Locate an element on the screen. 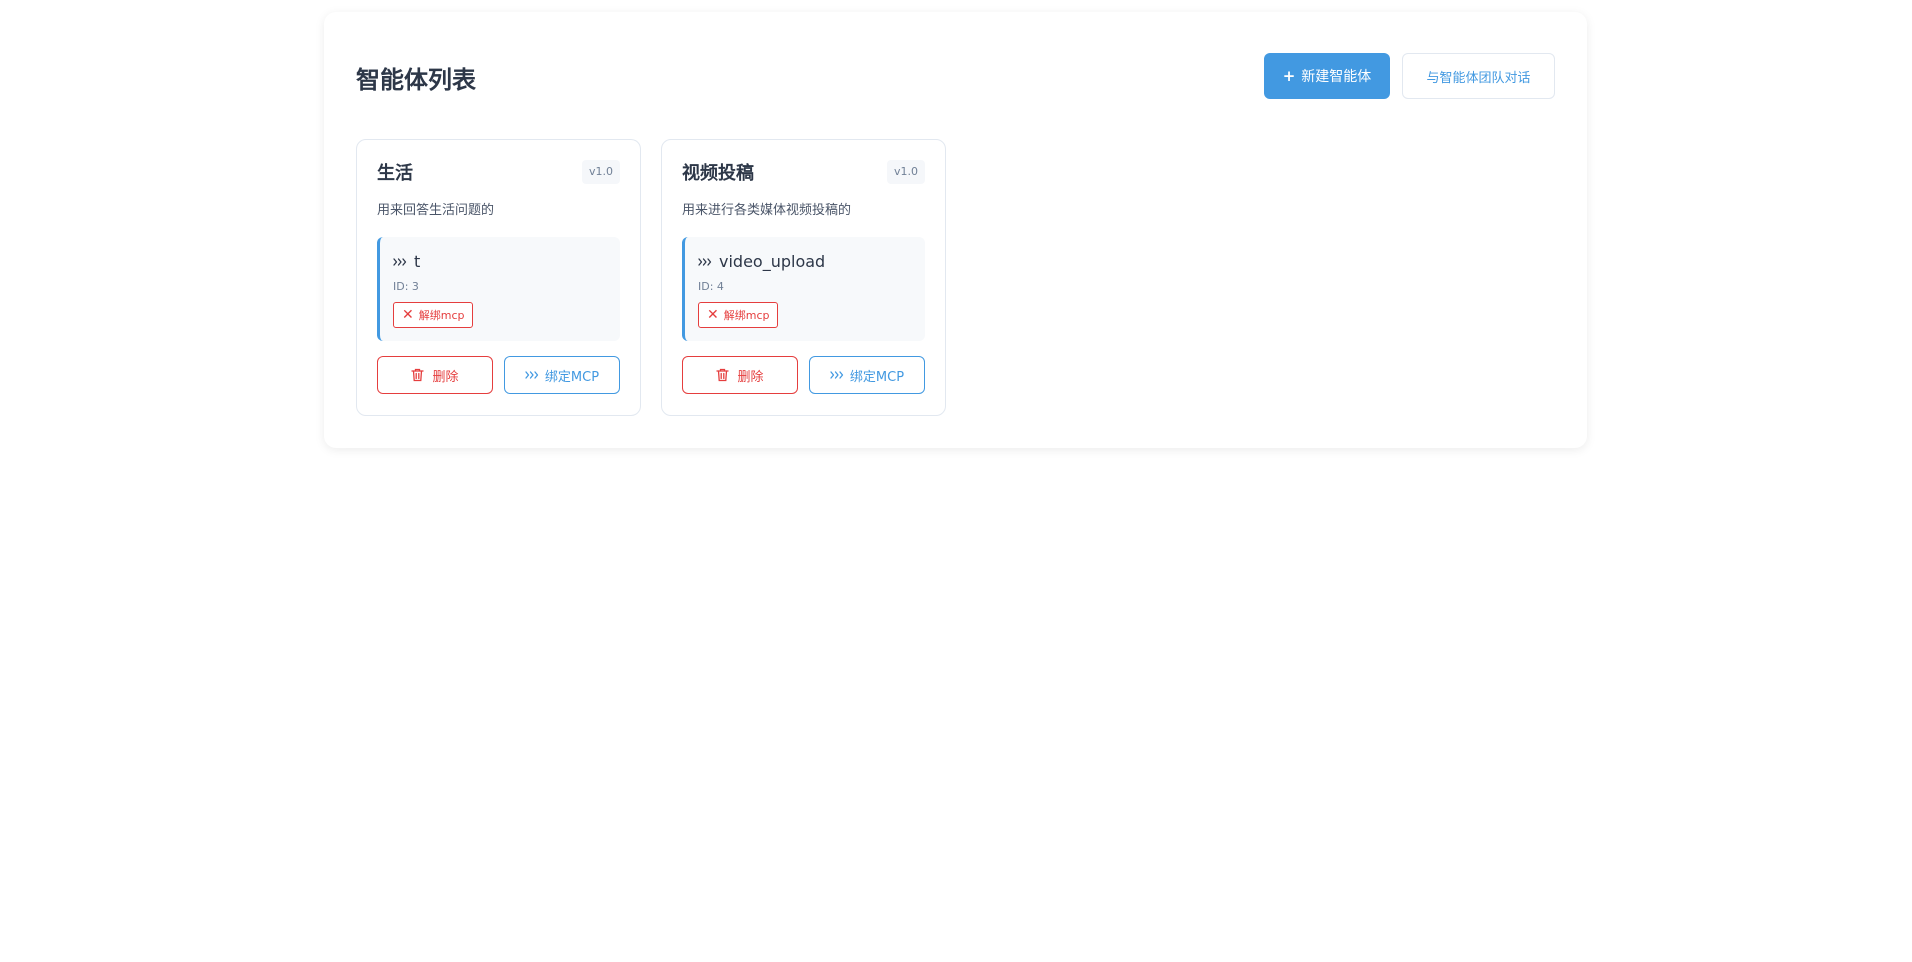  mcp-name: video_upload is located at coordinates (772, 261).